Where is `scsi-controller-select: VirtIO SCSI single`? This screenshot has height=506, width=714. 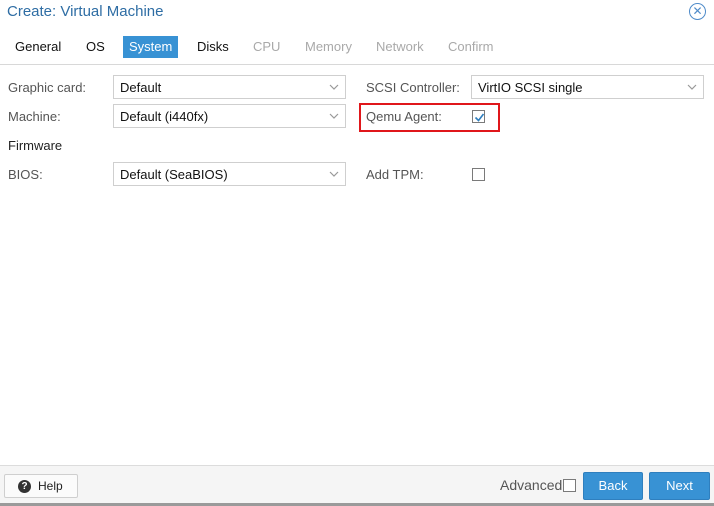
scsi-controller-select: VirtIO SCSI single is located at coordinates (587, 87).